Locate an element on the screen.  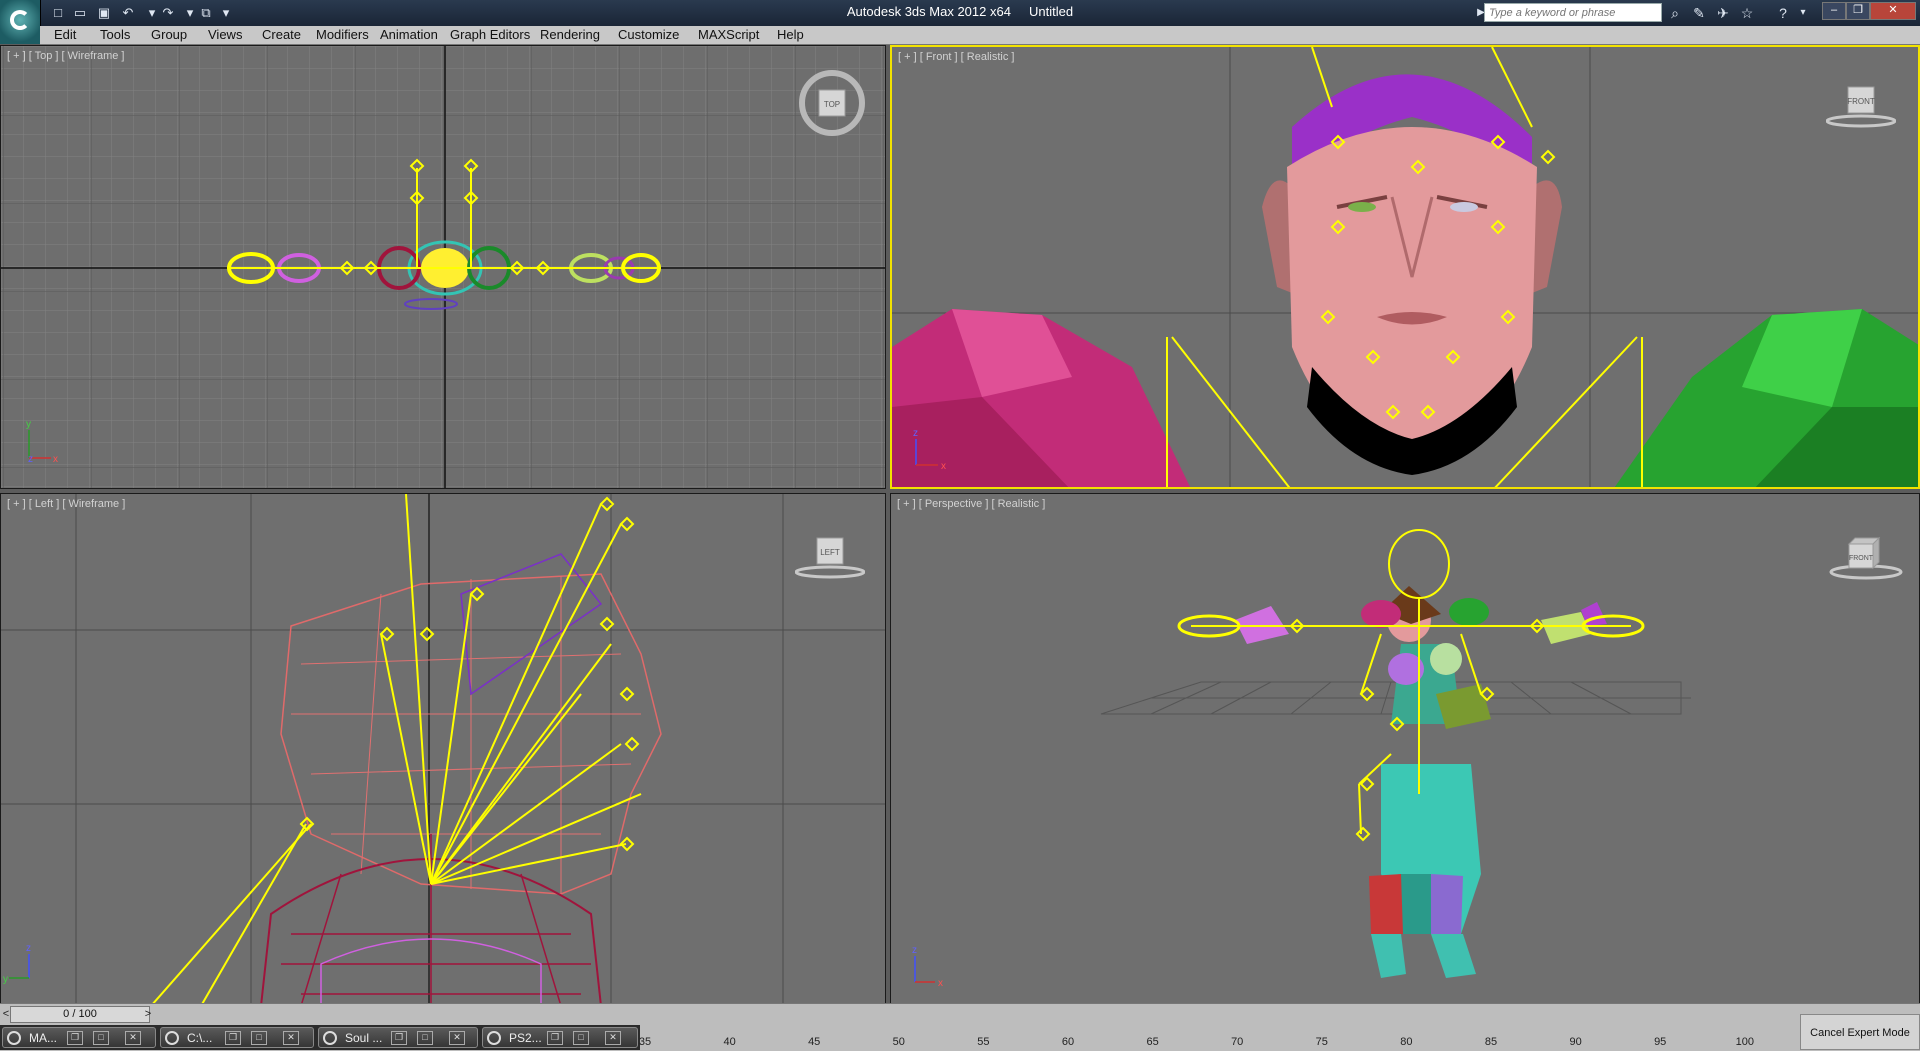
communication-center-icon: ✈ is located at coordinates (1723, 13).